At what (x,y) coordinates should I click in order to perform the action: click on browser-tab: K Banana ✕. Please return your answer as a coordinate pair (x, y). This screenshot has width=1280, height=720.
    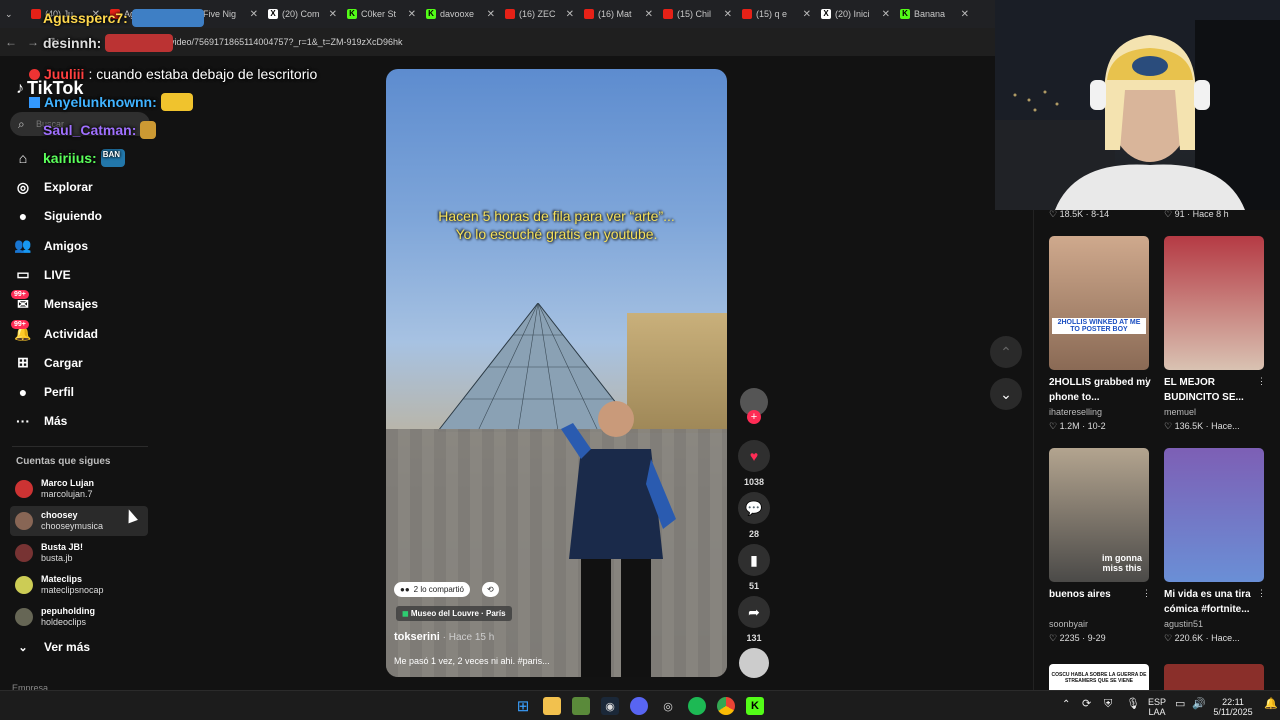
    Looking at the image, I should click on (934, 14).